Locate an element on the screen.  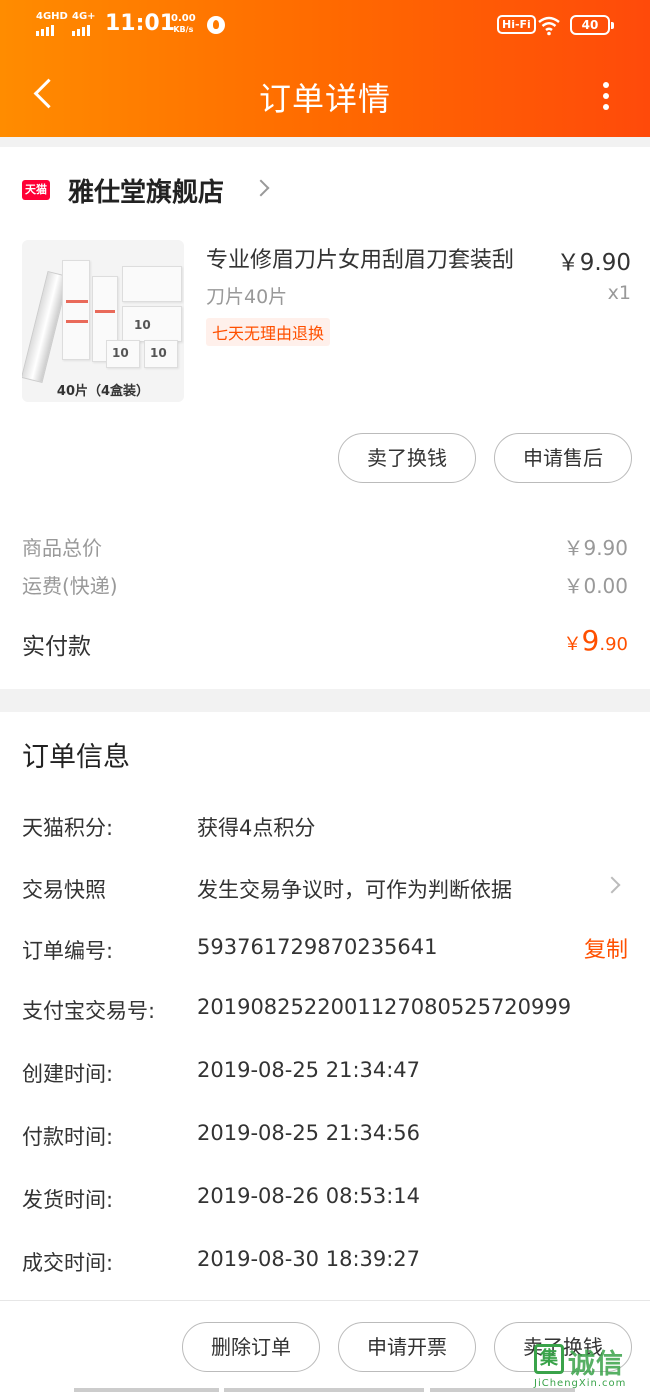
paid-currency: ￥ is located at coordinates (572, 644).